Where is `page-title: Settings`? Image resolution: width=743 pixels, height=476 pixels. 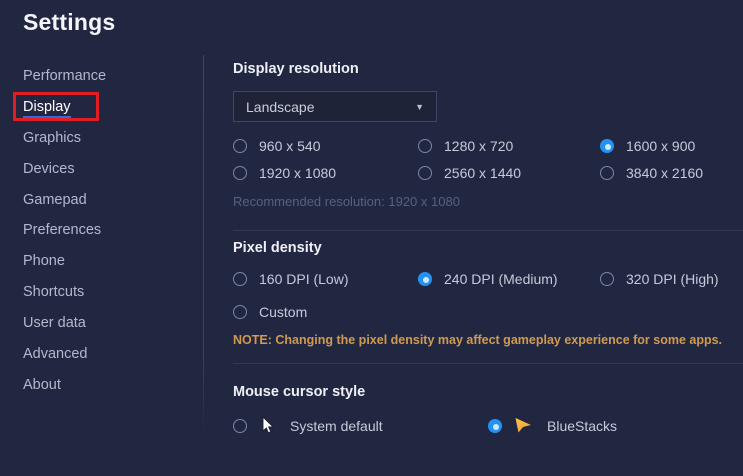 page-title: Settings is located at coordinates (69, 22).